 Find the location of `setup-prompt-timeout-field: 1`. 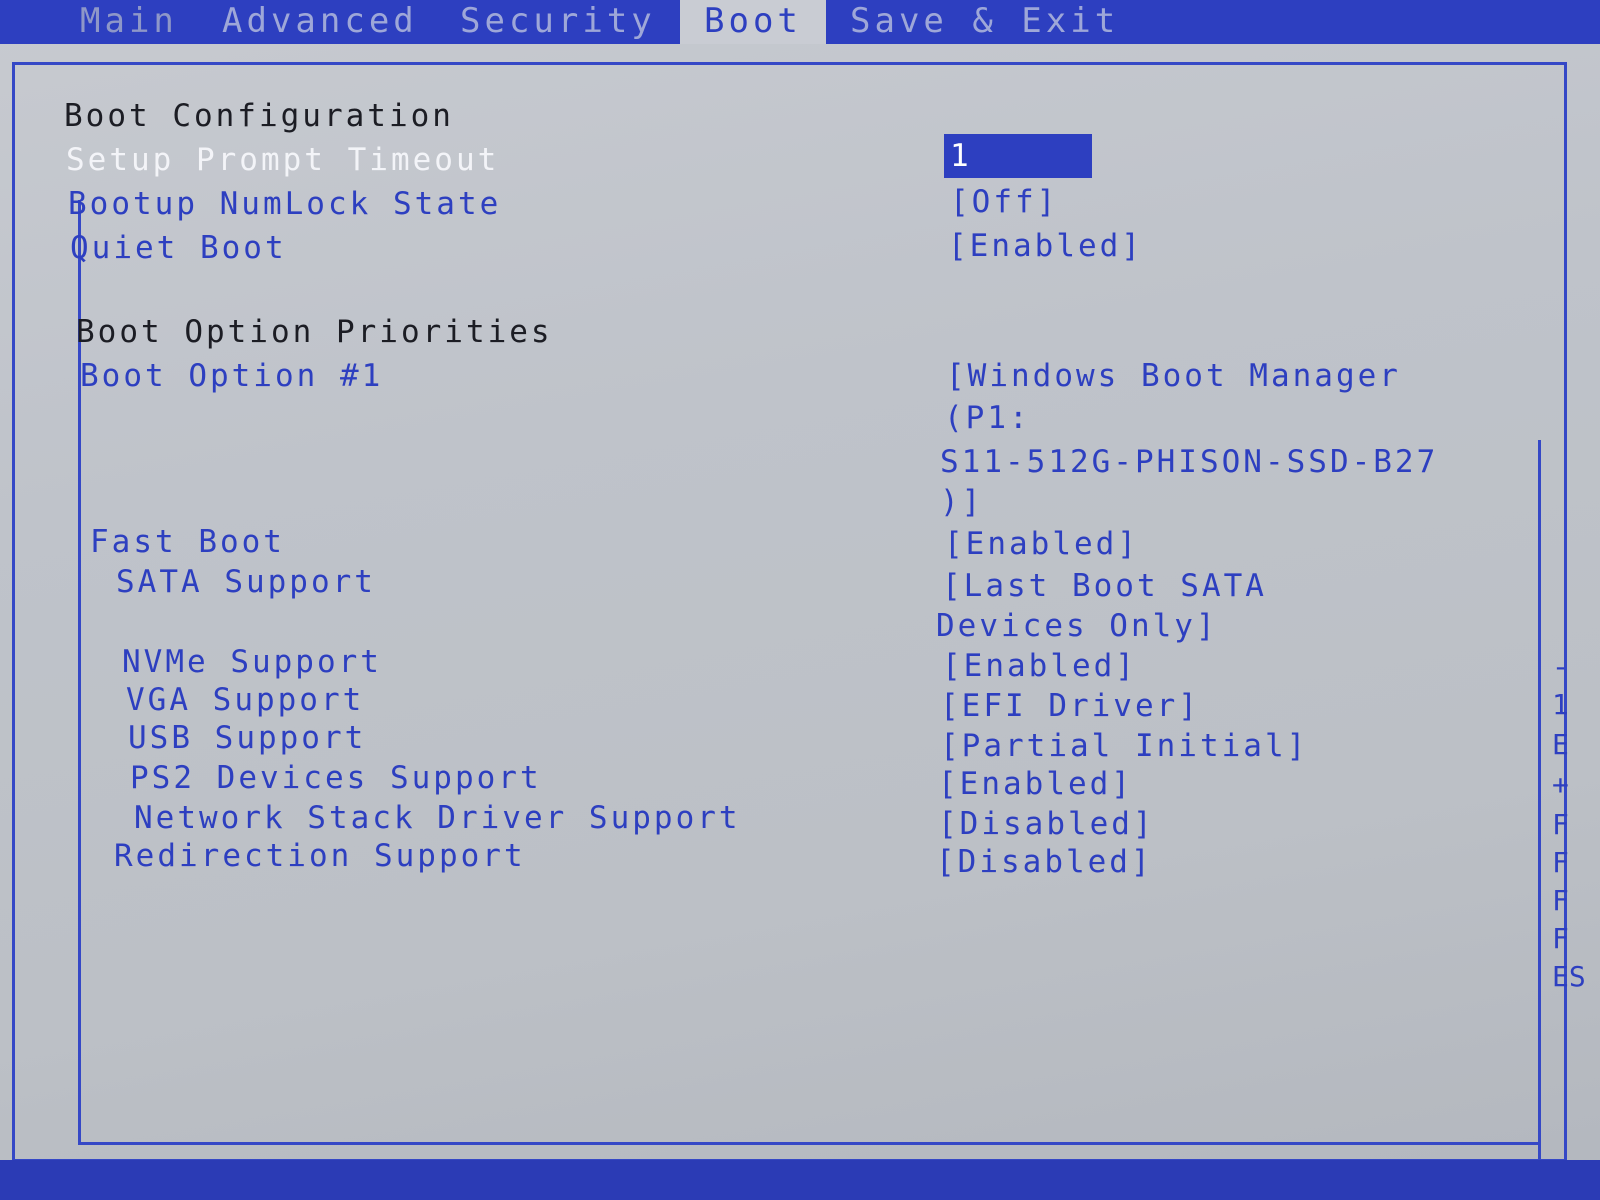

setup-prompt-timeout-field: 1 is located at coordinates (1018, 156).